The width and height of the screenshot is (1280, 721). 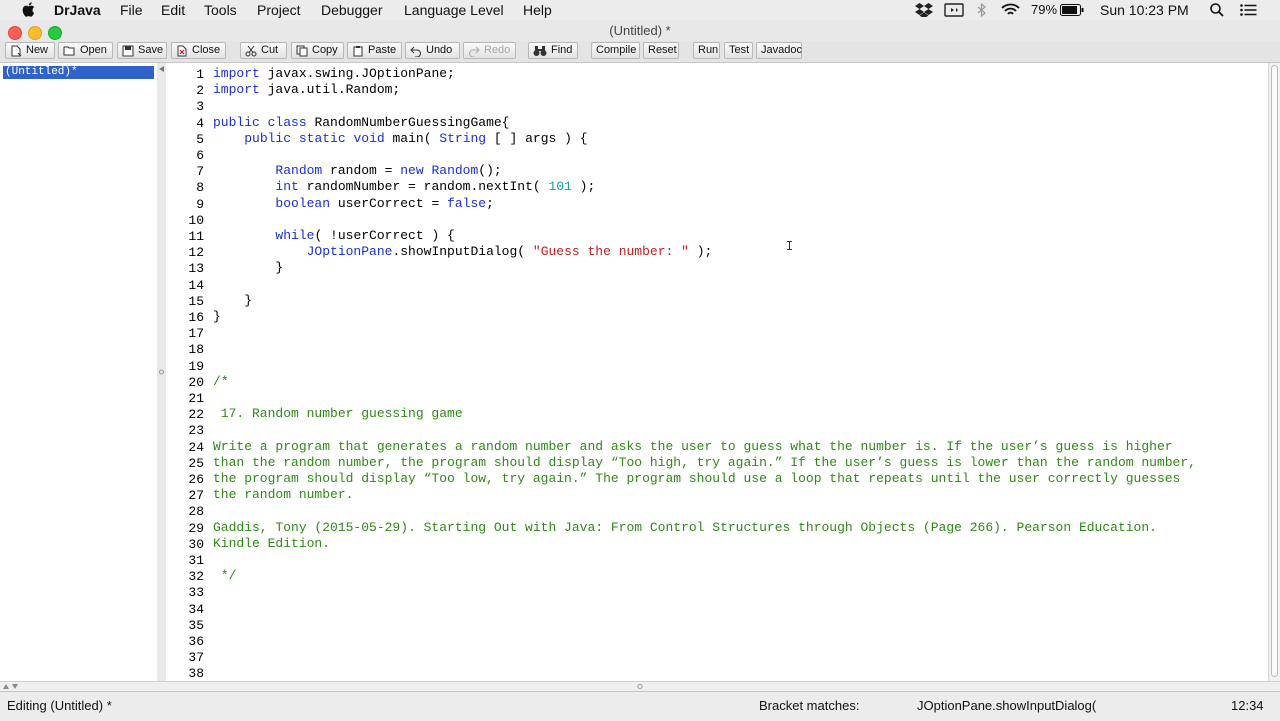 What do you see at coordinates (352, 10) in the screenshot?
I see `menu-debugger: Debugger` at bounding box center [352, 10].